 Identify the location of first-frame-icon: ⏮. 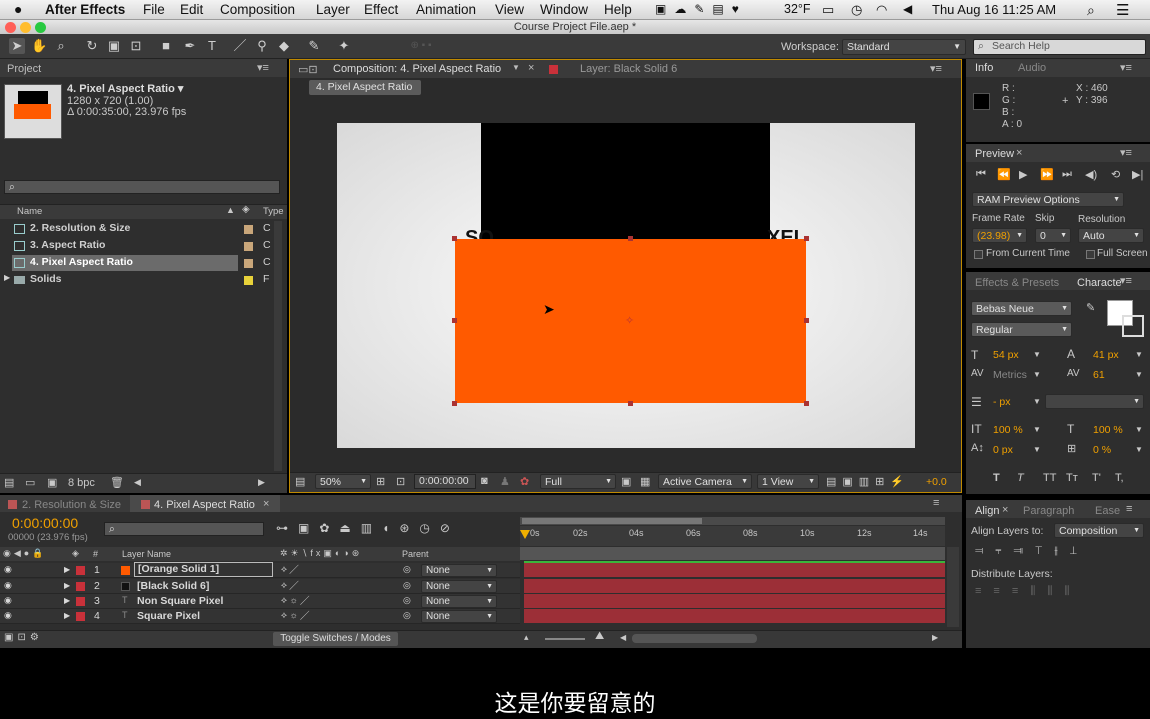
(981, 174).